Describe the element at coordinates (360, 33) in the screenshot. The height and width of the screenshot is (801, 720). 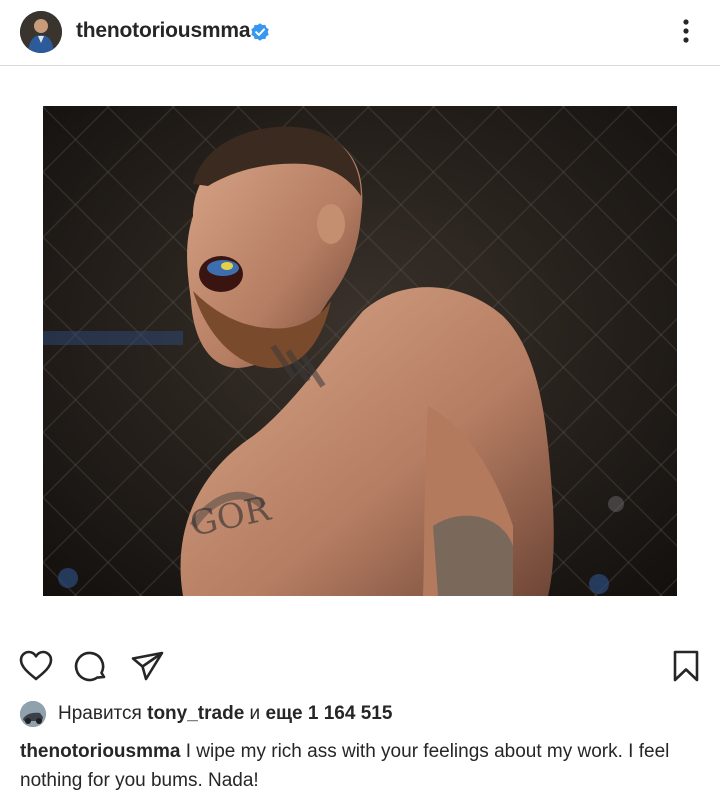
I see `post-header: thenotoriousmma` at that location.